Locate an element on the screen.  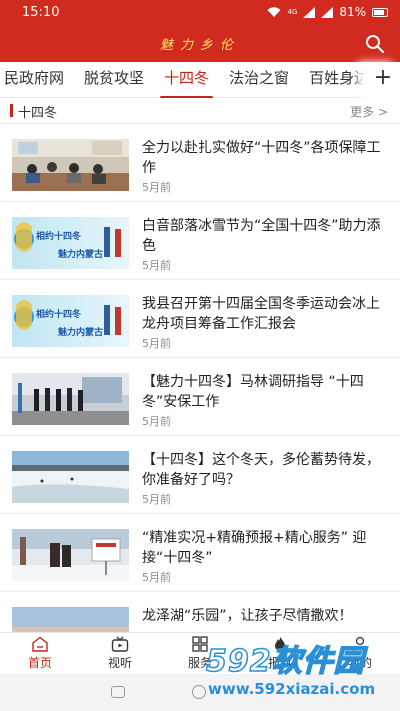
watermark: 592软件园 www.592xiazai.com is located at coordinates (301, 671).